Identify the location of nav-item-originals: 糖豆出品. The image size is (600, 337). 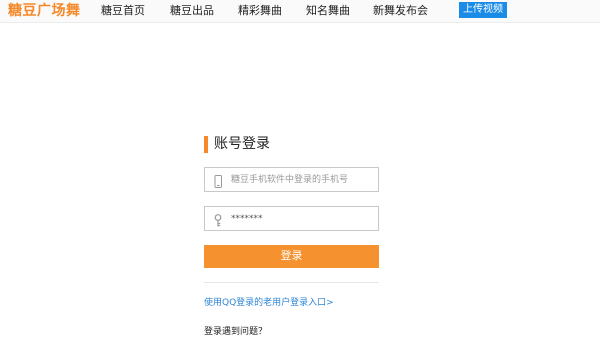
(192, 11).